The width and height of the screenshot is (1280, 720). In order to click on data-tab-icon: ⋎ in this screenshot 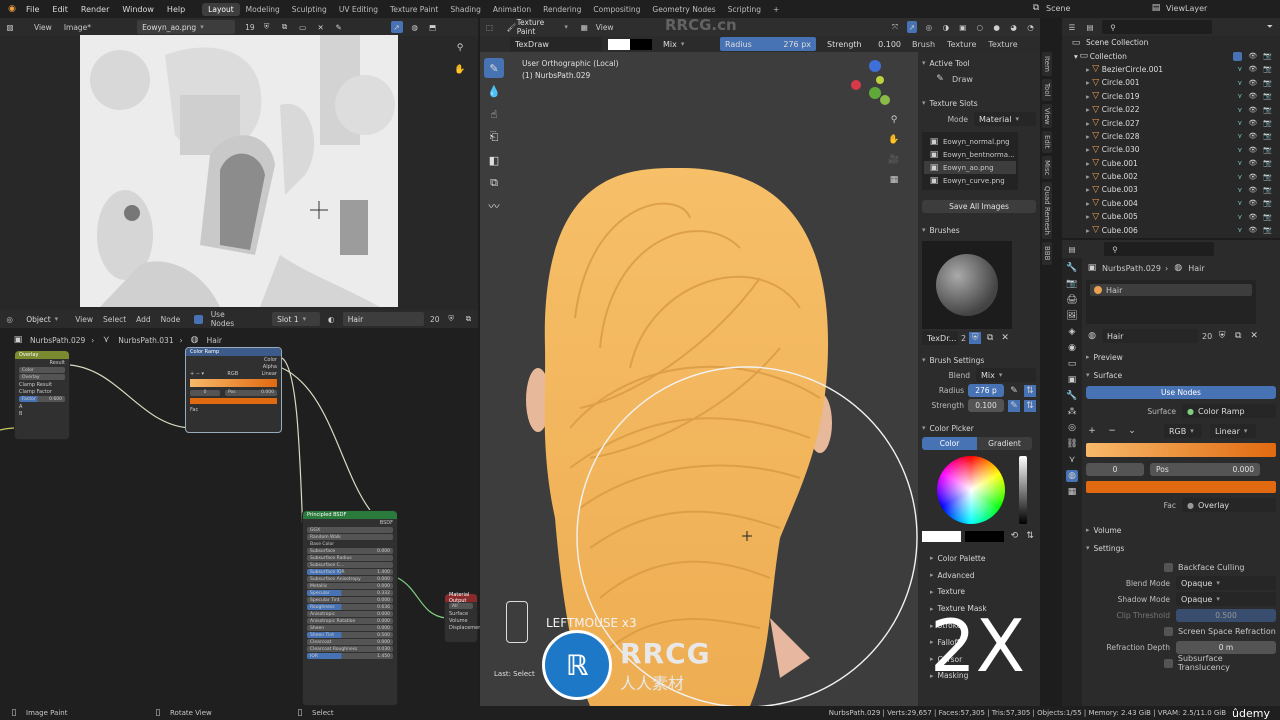, I will do `click(1072, 460)`.